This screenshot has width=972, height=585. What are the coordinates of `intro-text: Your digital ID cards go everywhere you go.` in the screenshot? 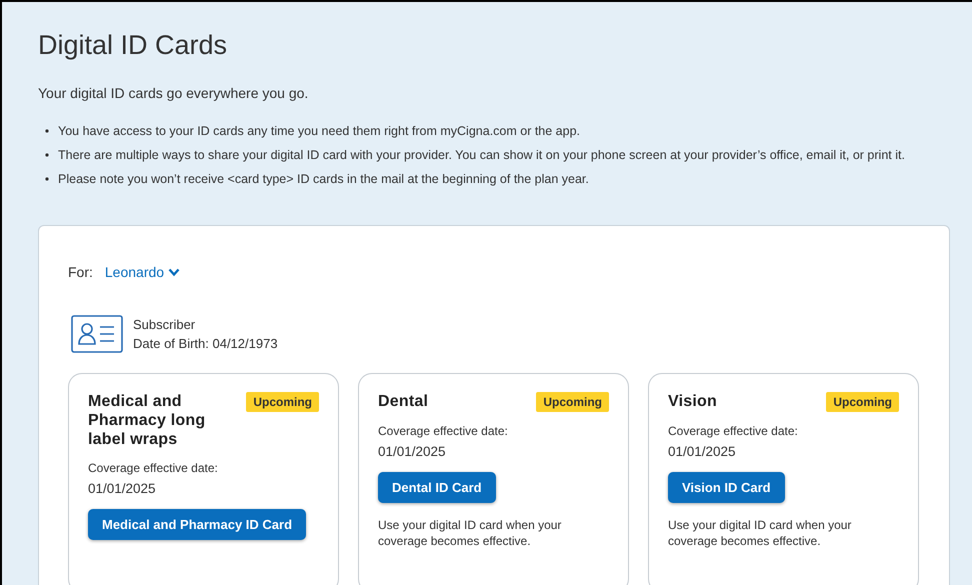 It's located at (174, 93).